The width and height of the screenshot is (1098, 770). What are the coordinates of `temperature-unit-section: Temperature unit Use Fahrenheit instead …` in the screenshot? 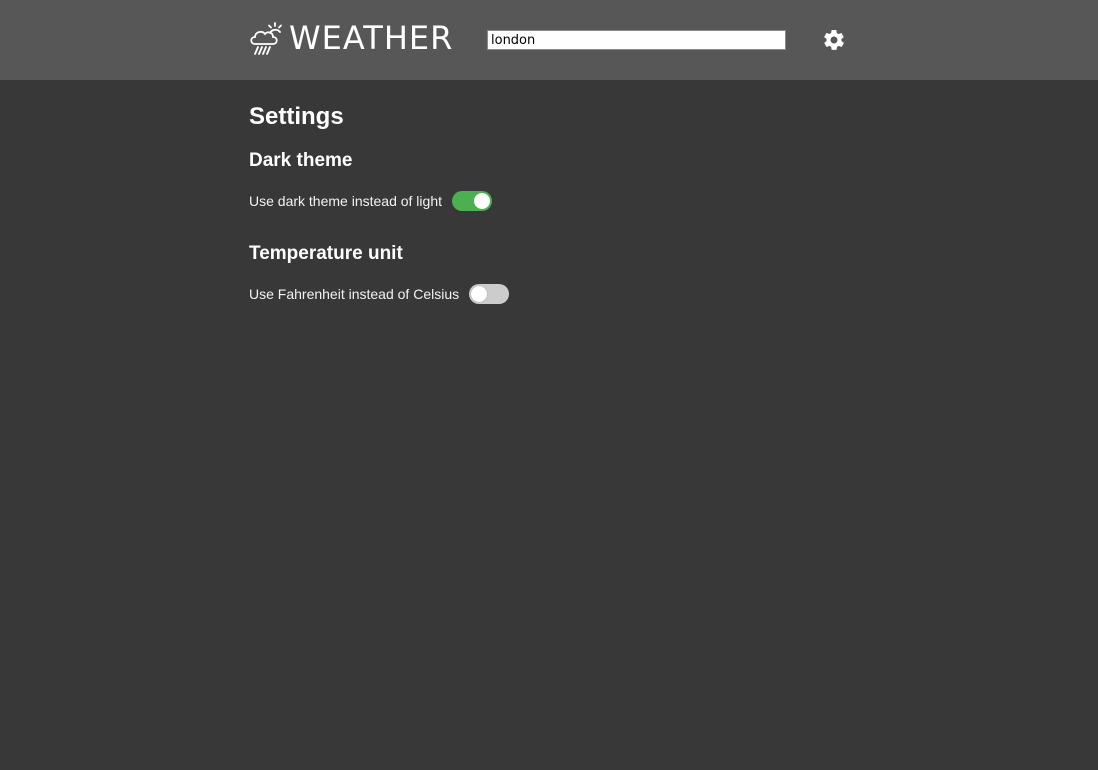 It's located at (549, 273).